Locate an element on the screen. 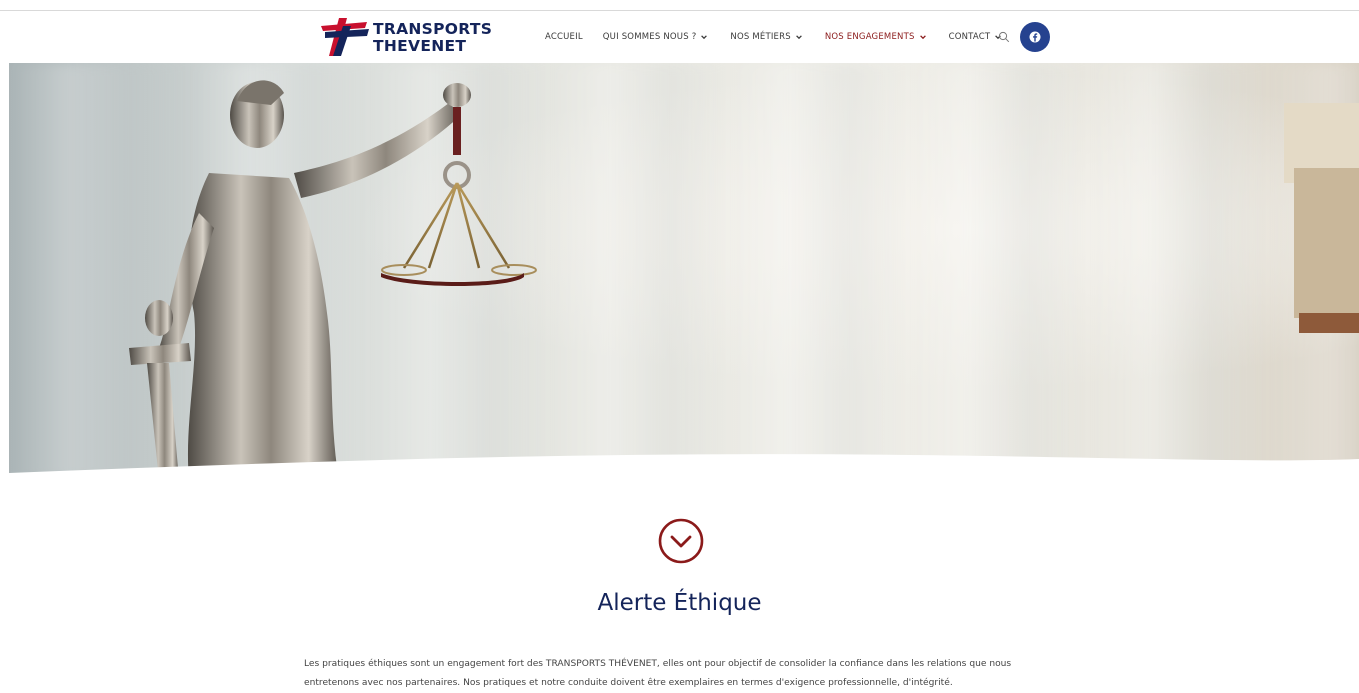  brand-line2: THEVENET is located at coordinates (420, 46).